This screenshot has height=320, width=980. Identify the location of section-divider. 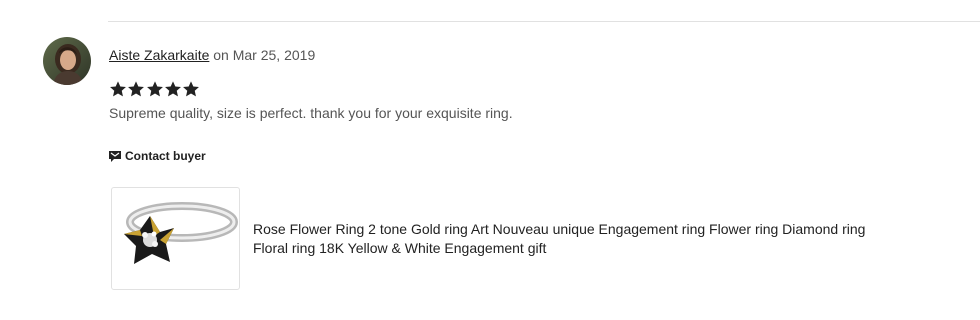
(544, 21).